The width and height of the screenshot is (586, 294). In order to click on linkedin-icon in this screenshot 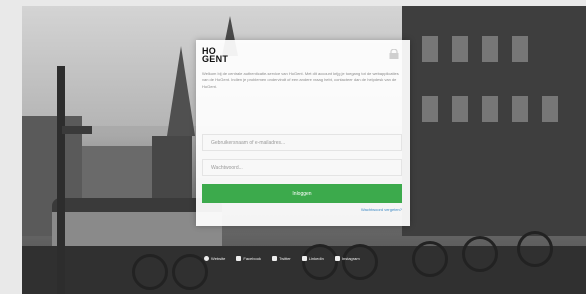, I will do `click(304, 258)`.